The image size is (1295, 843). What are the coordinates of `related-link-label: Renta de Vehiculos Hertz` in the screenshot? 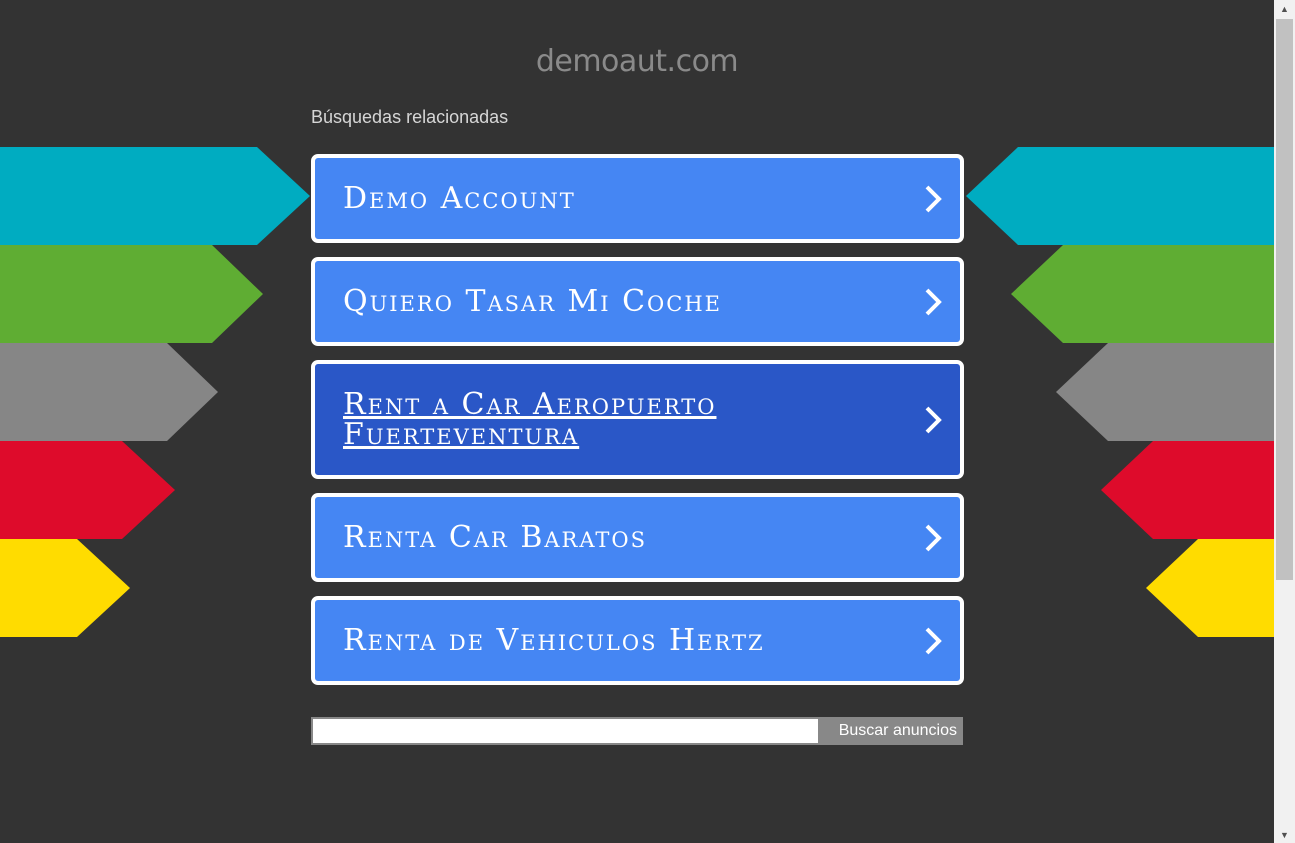 It's located at (554, 640).